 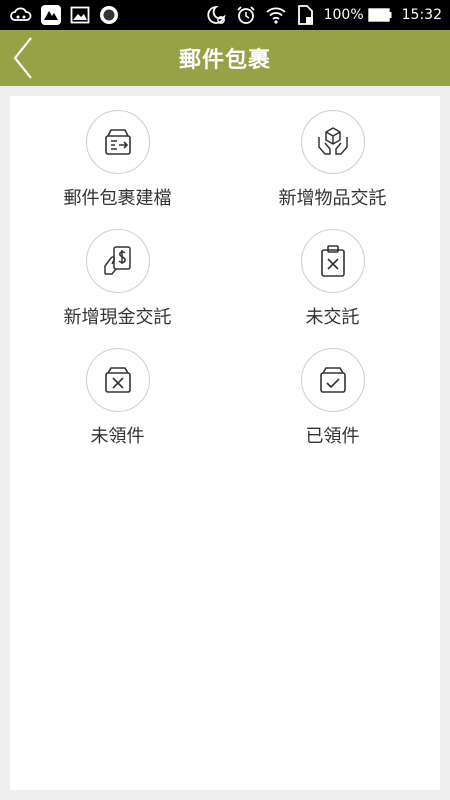 I want to click on menu-label: 新增物品交託, so click(x=332, y=198).